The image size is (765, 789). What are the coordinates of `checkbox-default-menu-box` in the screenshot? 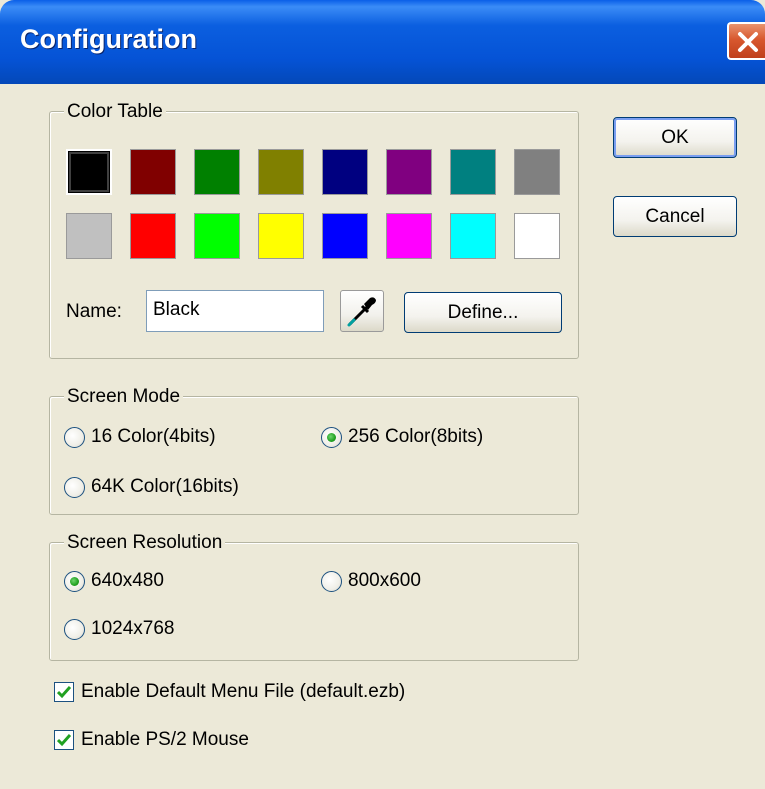 It's located at (64, 692).